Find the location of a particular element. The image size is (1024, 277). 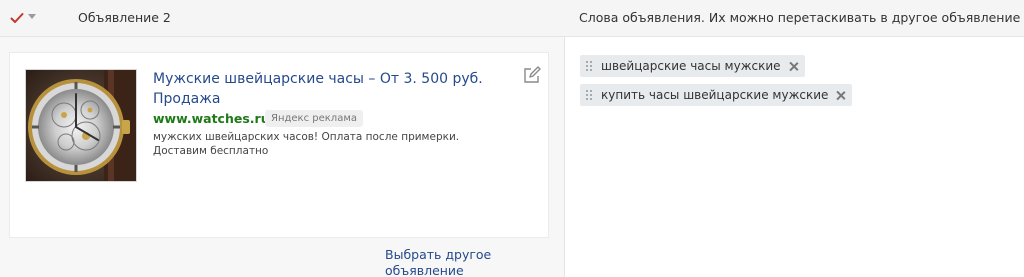

check-icon is located at coordinates (17, 18).